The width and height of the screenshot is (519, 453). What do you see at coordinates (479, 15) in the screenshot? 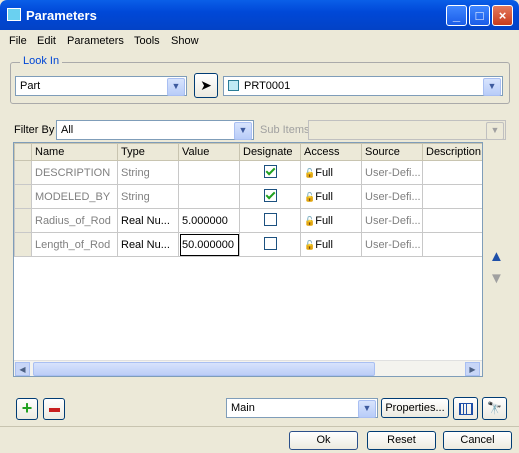
I see `maximize-icon: □` at bounding box center [479, 15].